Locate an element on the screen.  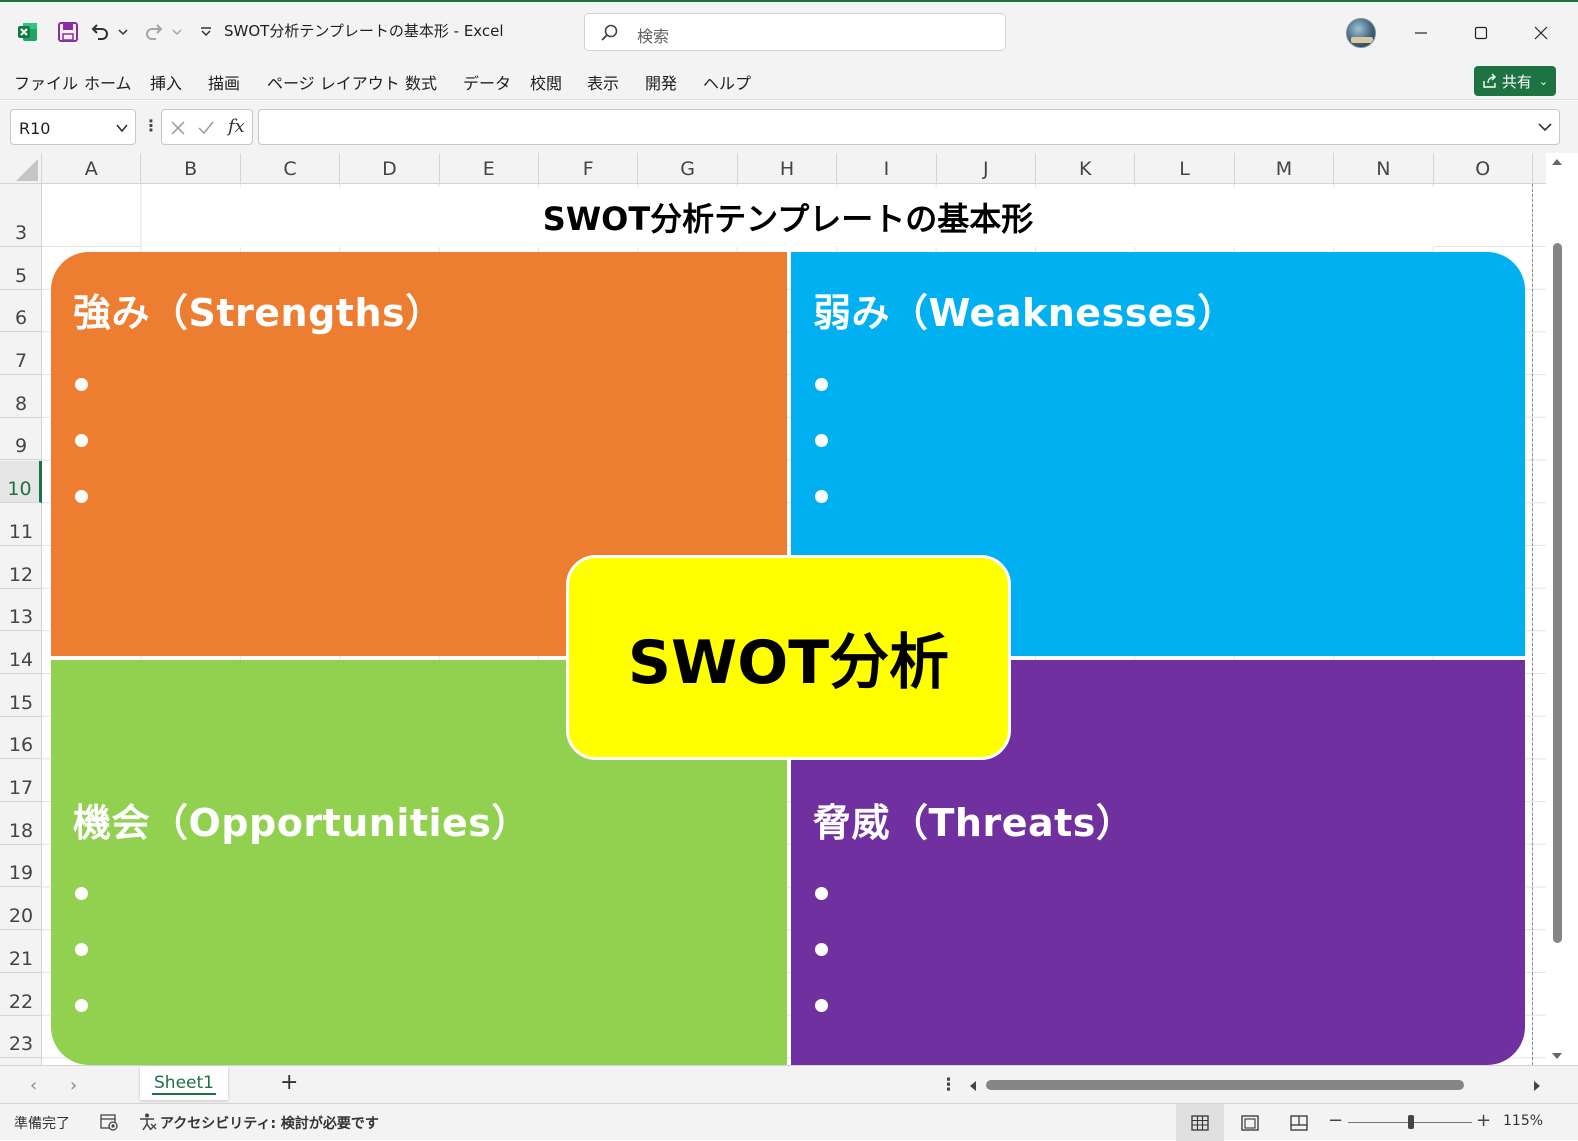
horizontal-scrollbar is located at coordinates (1257, 1085).